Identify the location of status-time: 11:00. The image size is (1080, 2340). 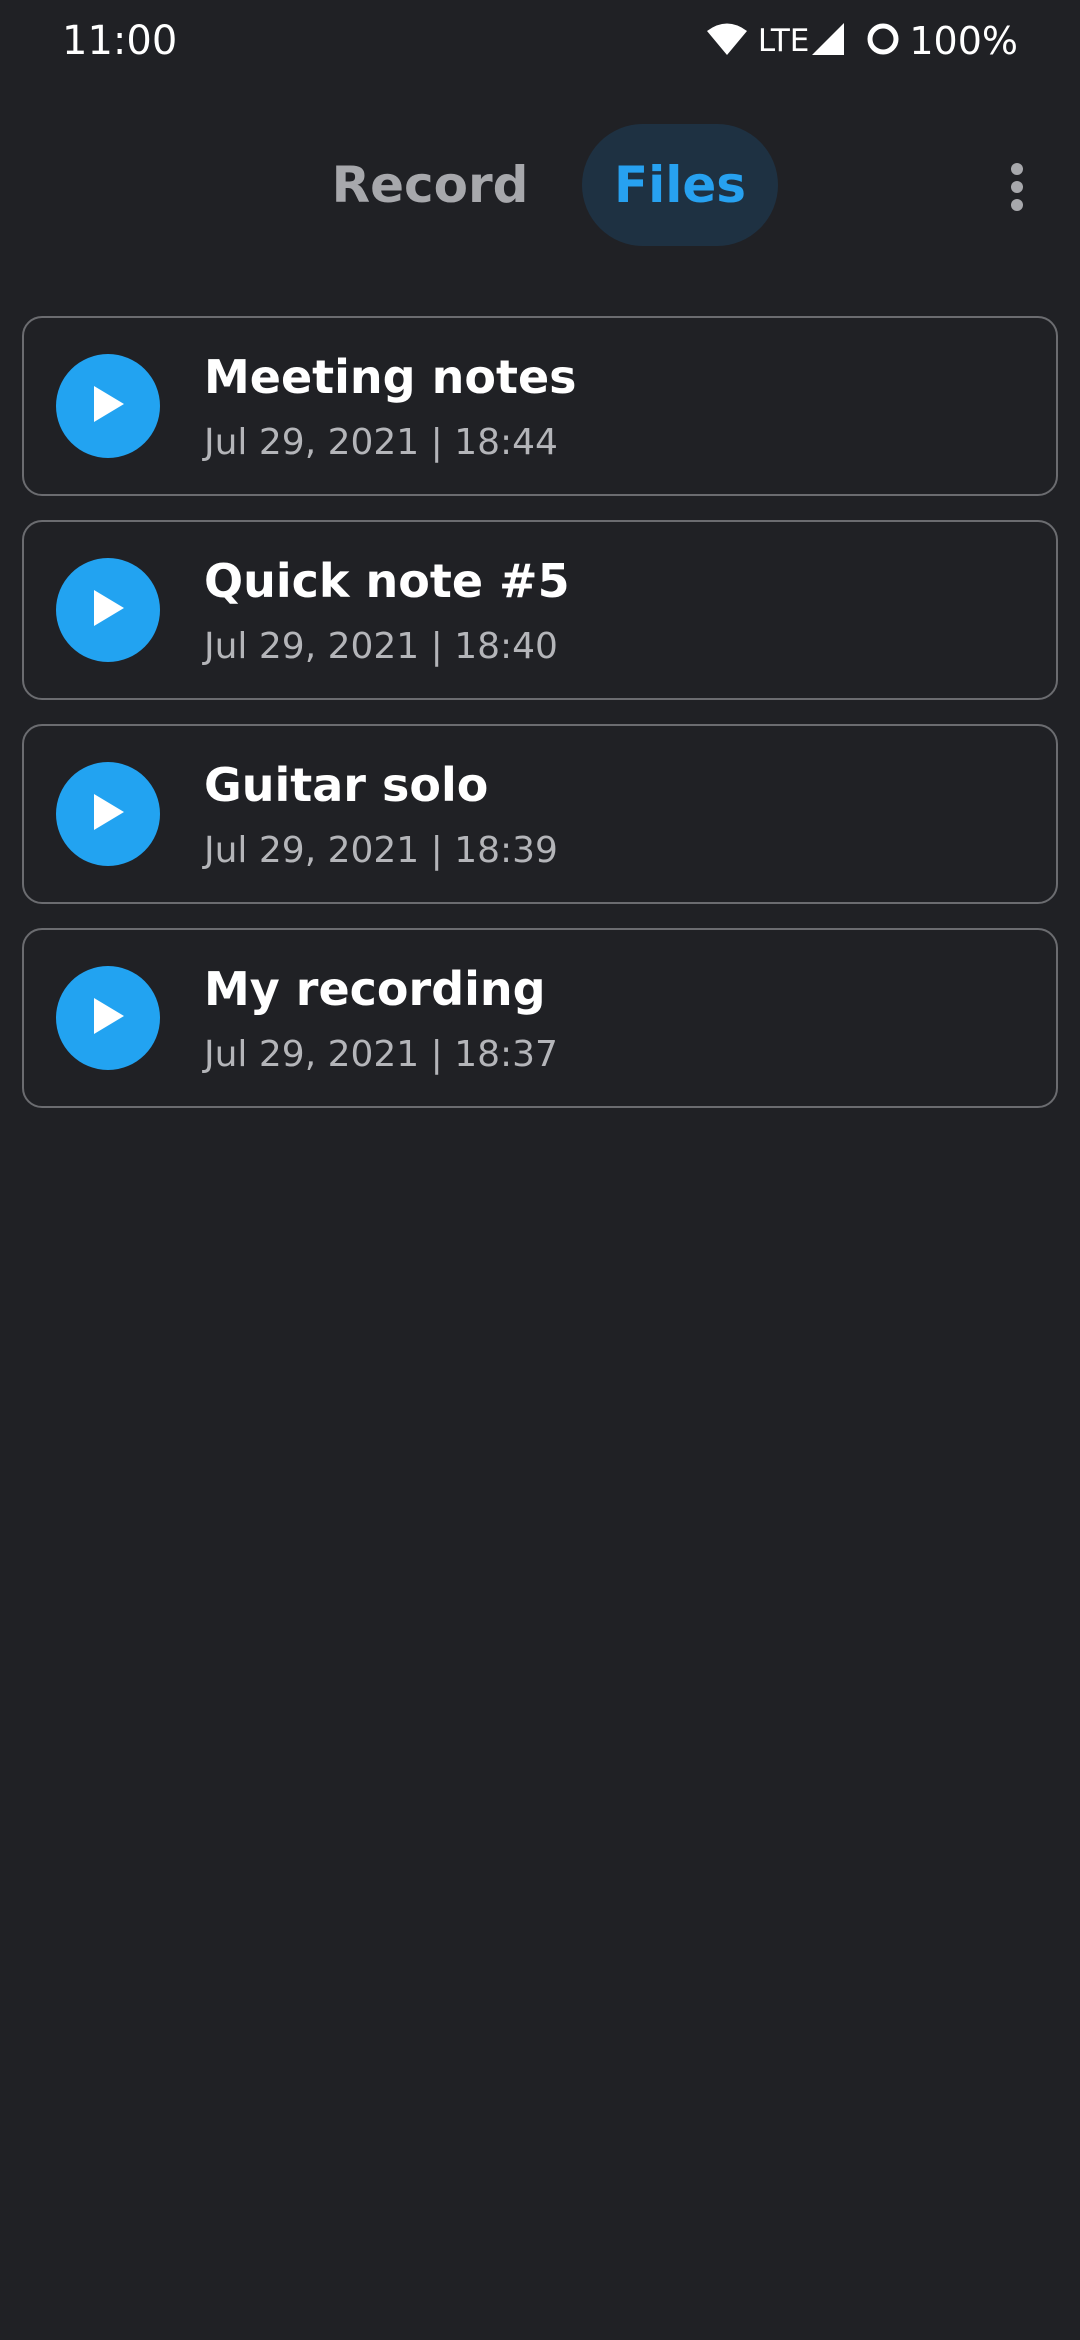
(120, 41).